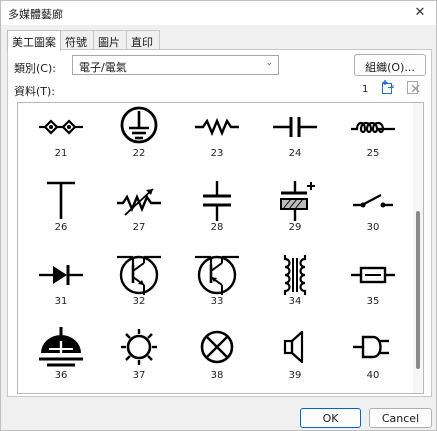 The height and width of the screenshot is (431, 437). Describe the element at coordinates (61, 275) in the screenshot. I see `diode-icon` at that location.